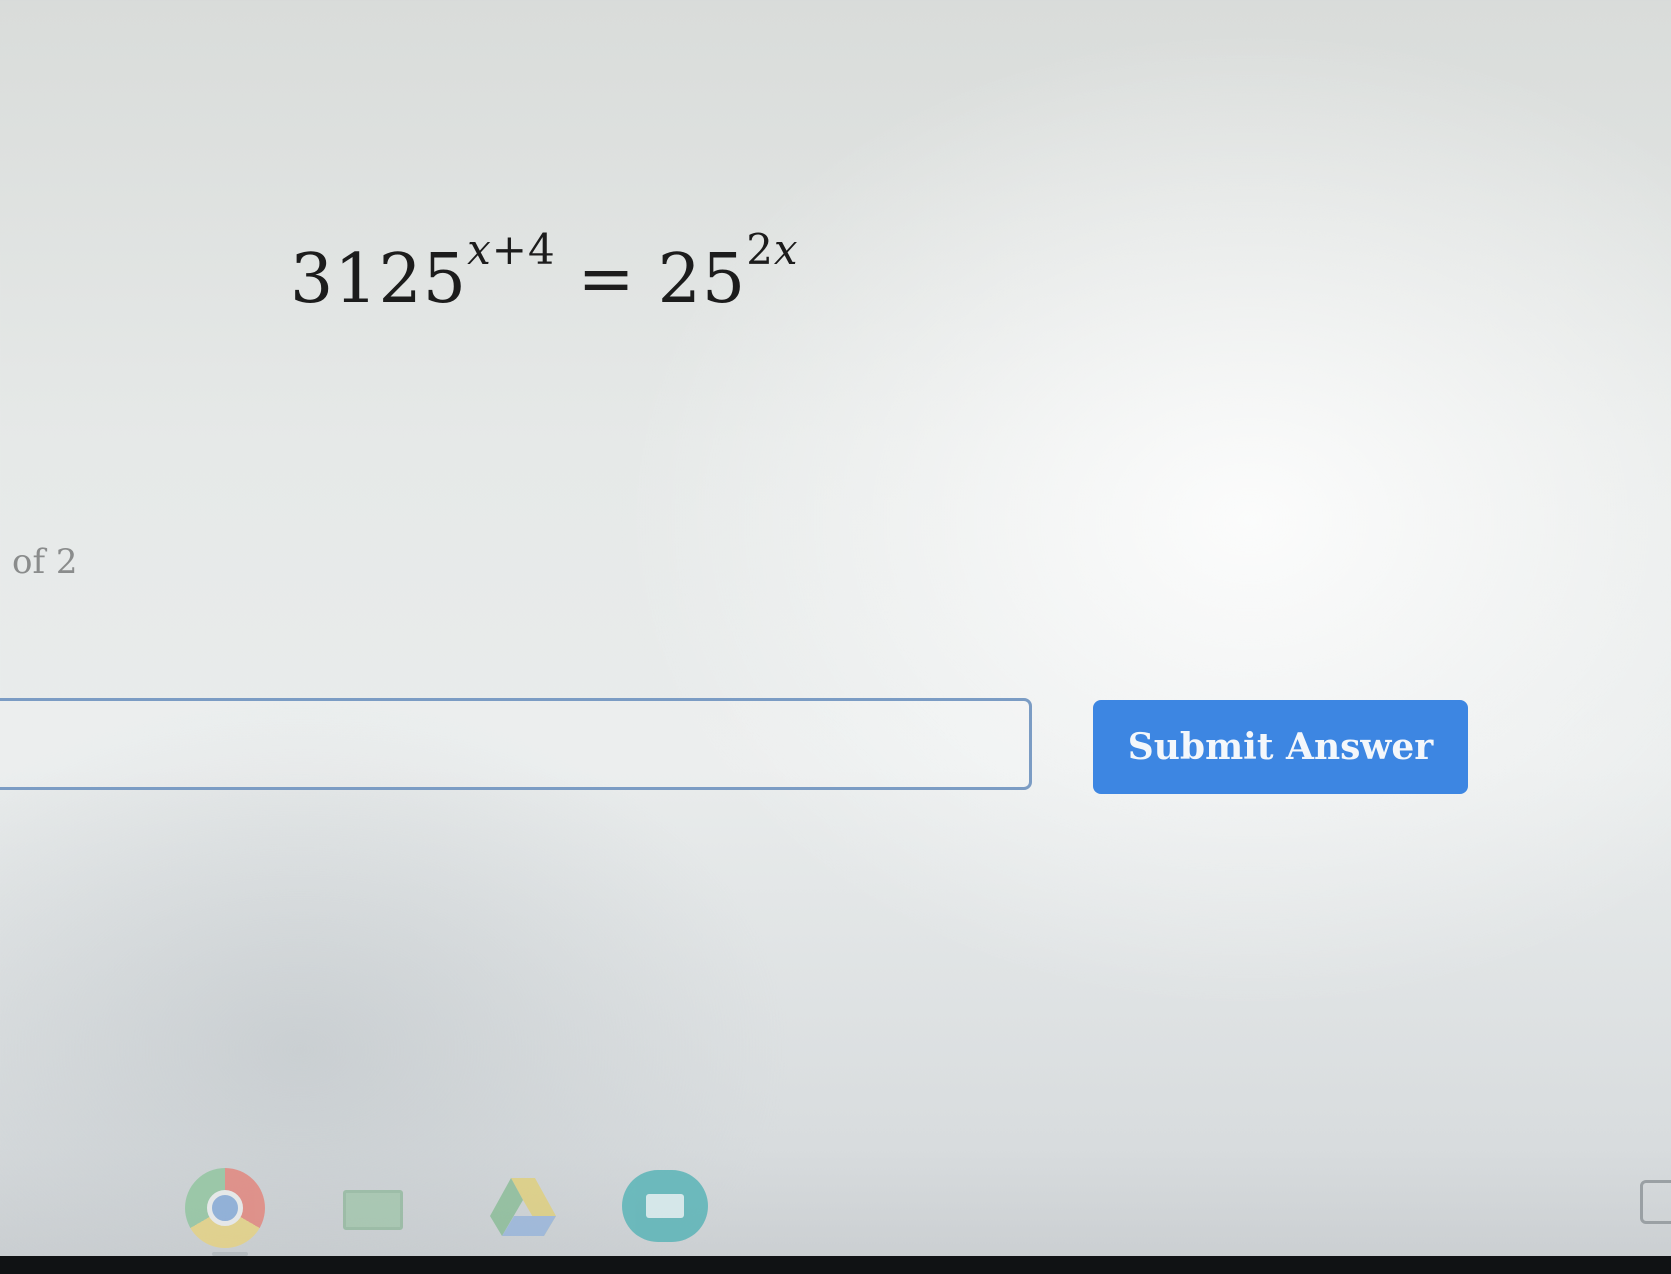 The image size is (1671, 1274). What do you see at coordinates (1280, 747) in the screenshot?
I see `submit-answer-button: Submit Answer` at bounding box center [1280, 747].